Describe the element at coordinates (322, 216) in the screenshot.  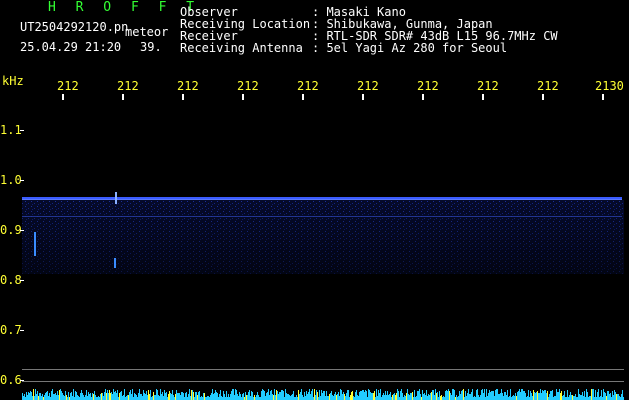
I see `secondary-line` at that location.